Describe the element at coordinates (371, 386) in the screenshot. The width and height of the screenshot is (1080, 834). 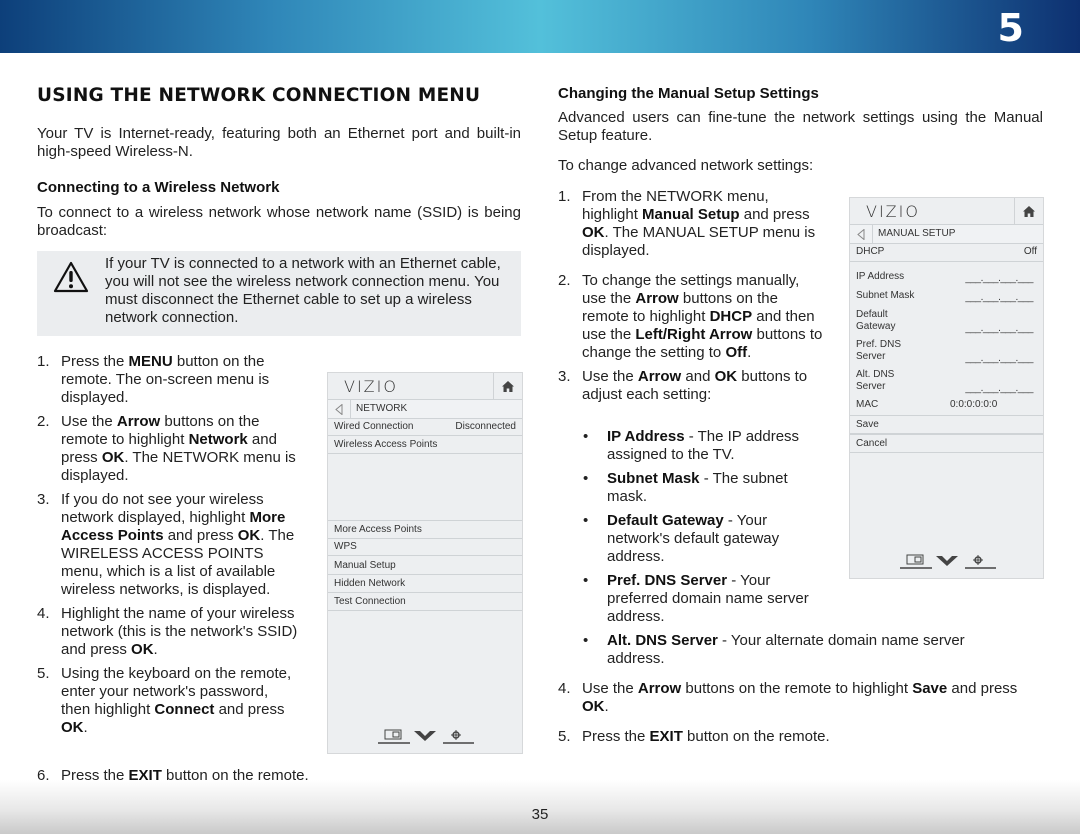
I see `vizio-logo: VIZIO` at that location.